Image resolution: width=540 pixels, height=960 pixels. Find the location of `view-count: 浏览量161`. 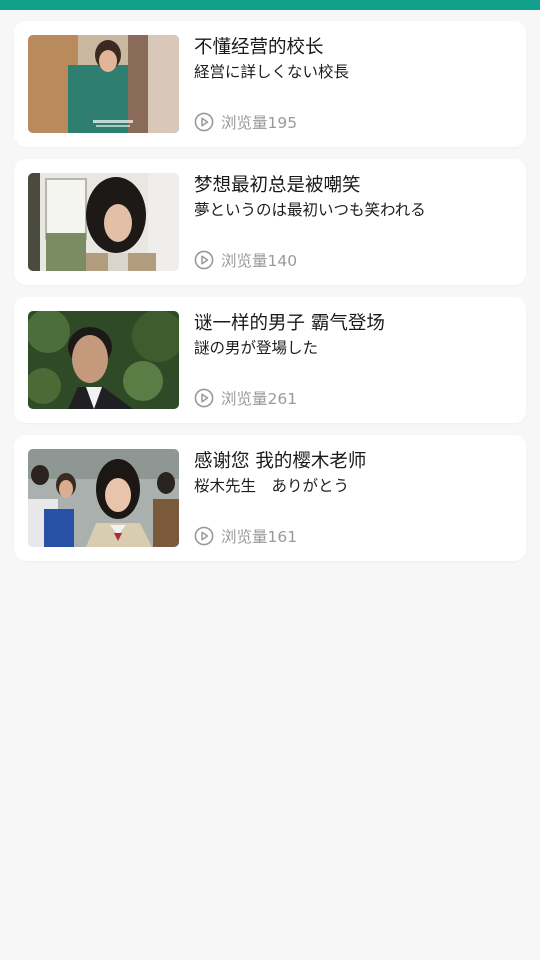

view-count: 浏览量161 is located at coordinates (245, 536).